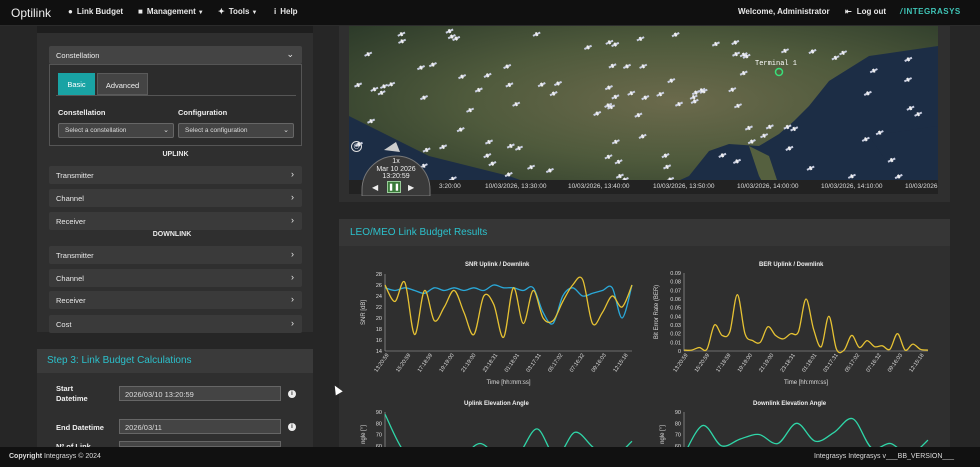 The width and height of the screenshot is (980, 467). I want to click on downlink-section-title: DOWNLINK, so click(172, 234).